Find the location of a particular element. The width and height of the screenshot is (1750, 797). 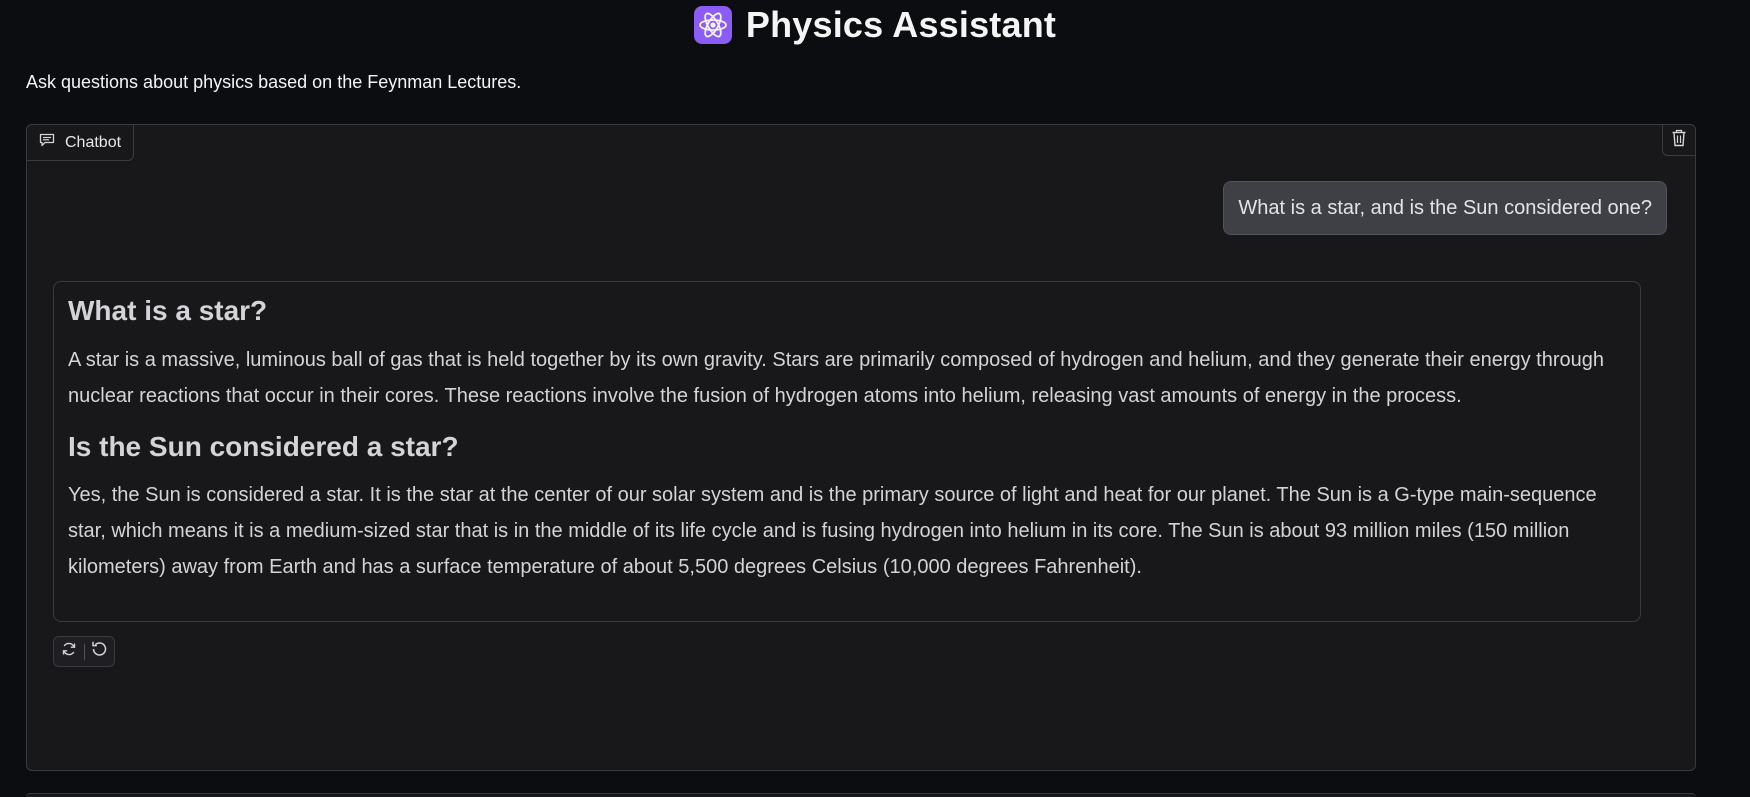

atom-icon is located at coordinates (712, 25).